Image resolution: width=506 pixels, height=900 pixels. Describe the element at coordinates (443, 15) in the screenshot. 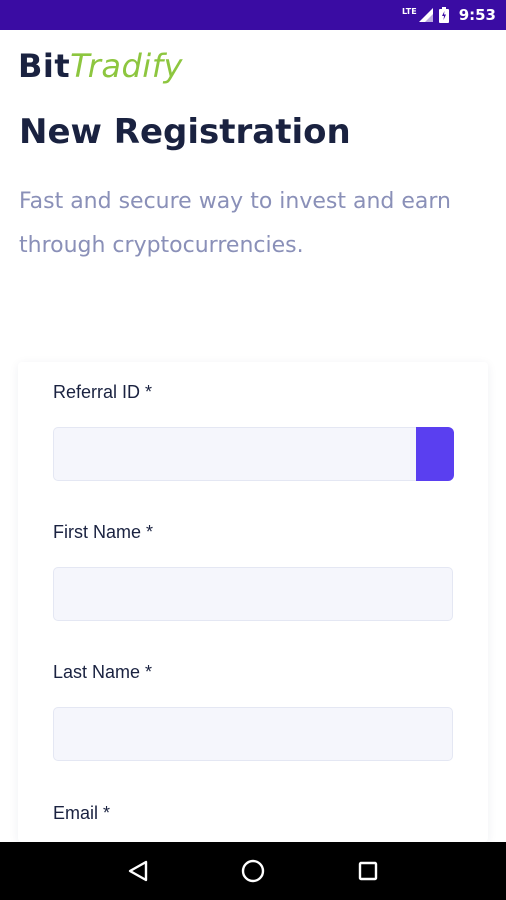

I see `battery-icon` at that location.